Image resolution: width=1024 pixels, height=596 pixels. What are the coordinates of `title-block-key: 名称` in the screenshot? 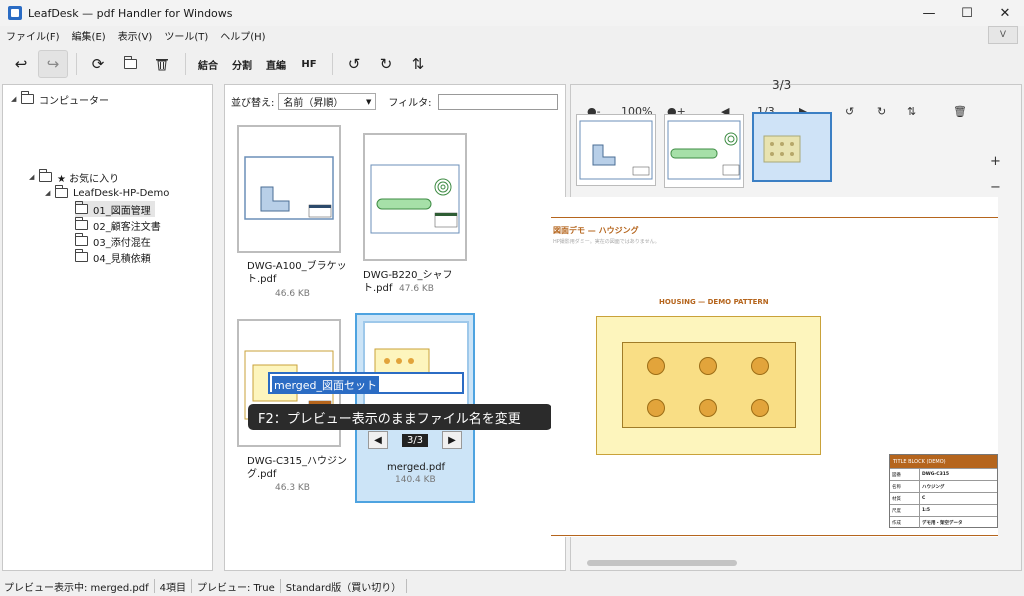 It's located at (905, 486).